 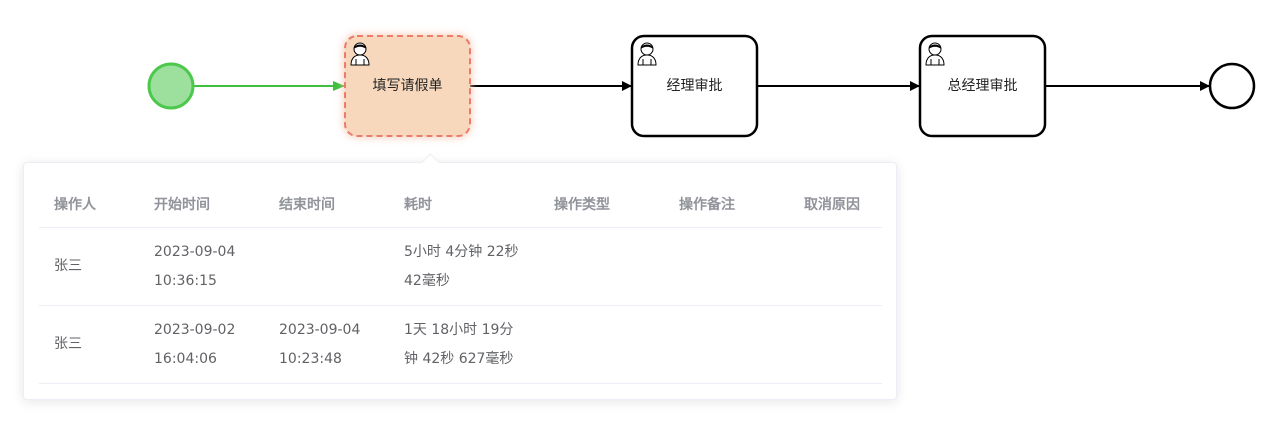 I want to click on column-header-operator: 操作人, so click(x=89, y=204).